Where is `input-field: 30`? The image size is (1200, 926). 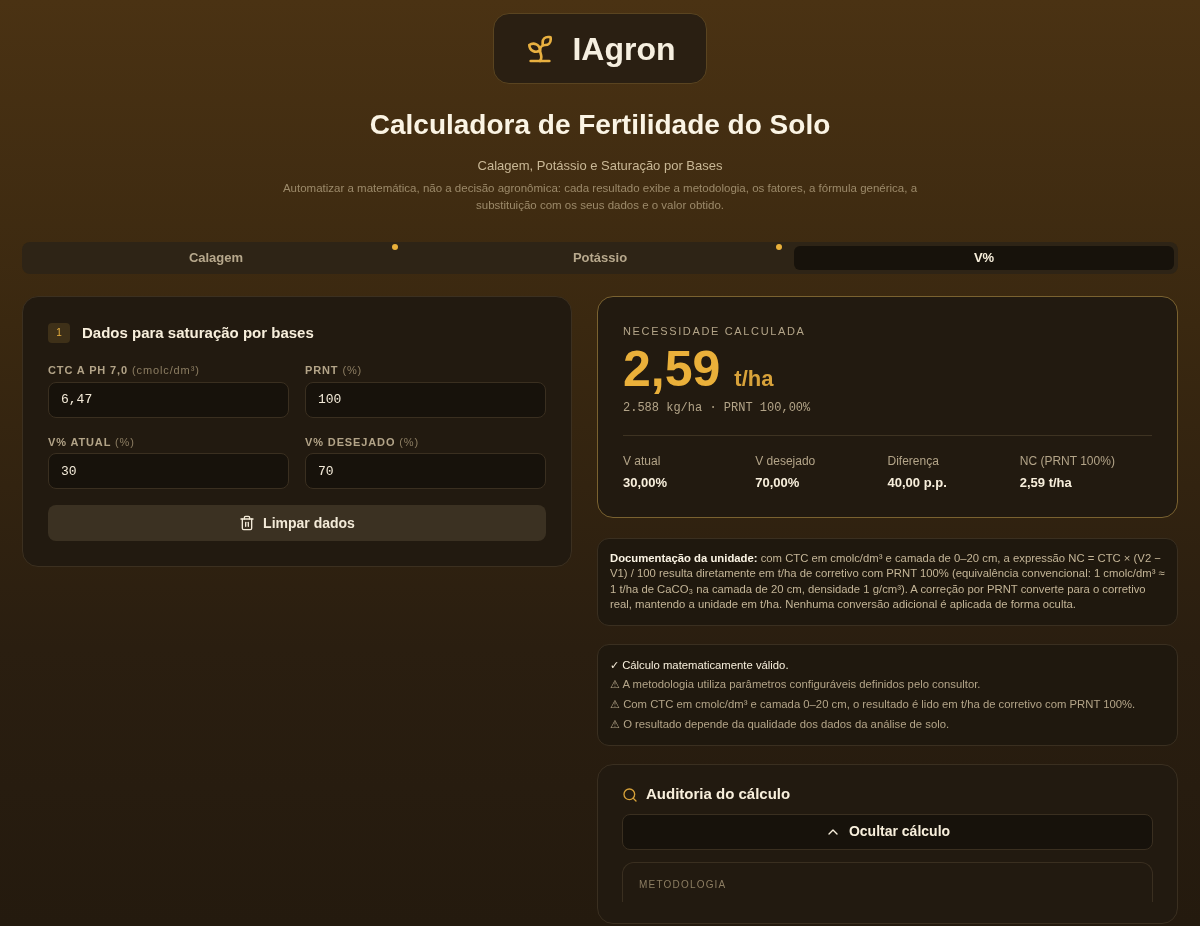 input-field: 30 is located at coordinates (168, 471).